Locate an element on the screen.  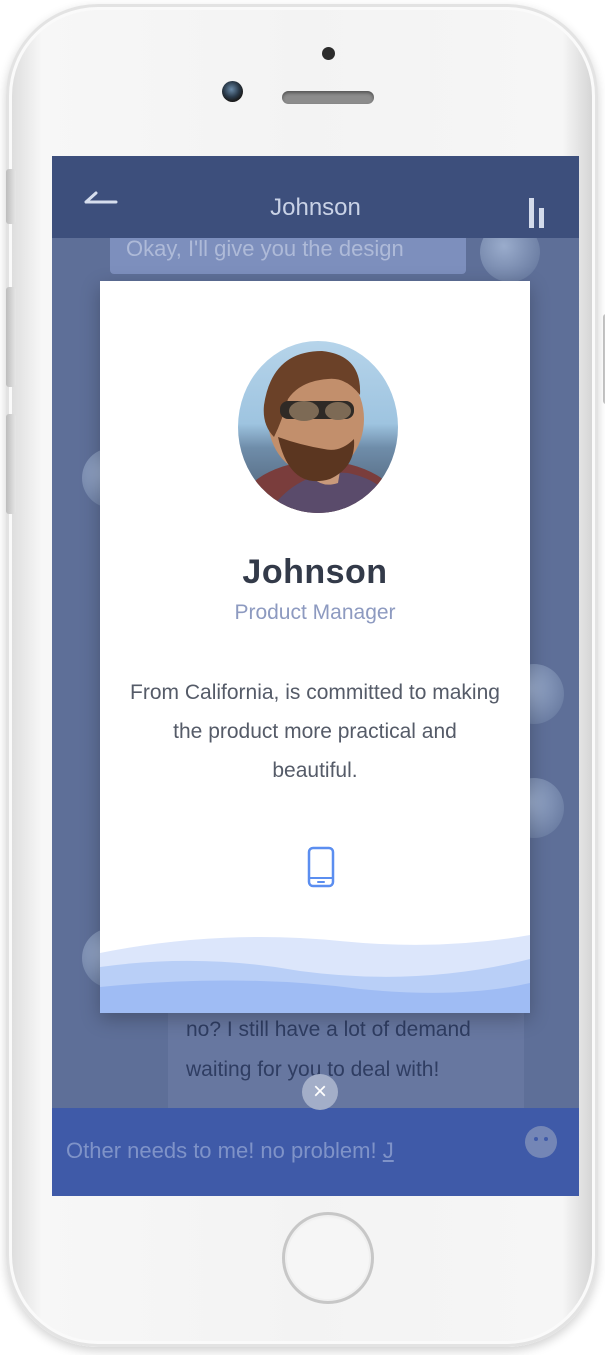
avatar-photo is located at coordinates (319, 432).